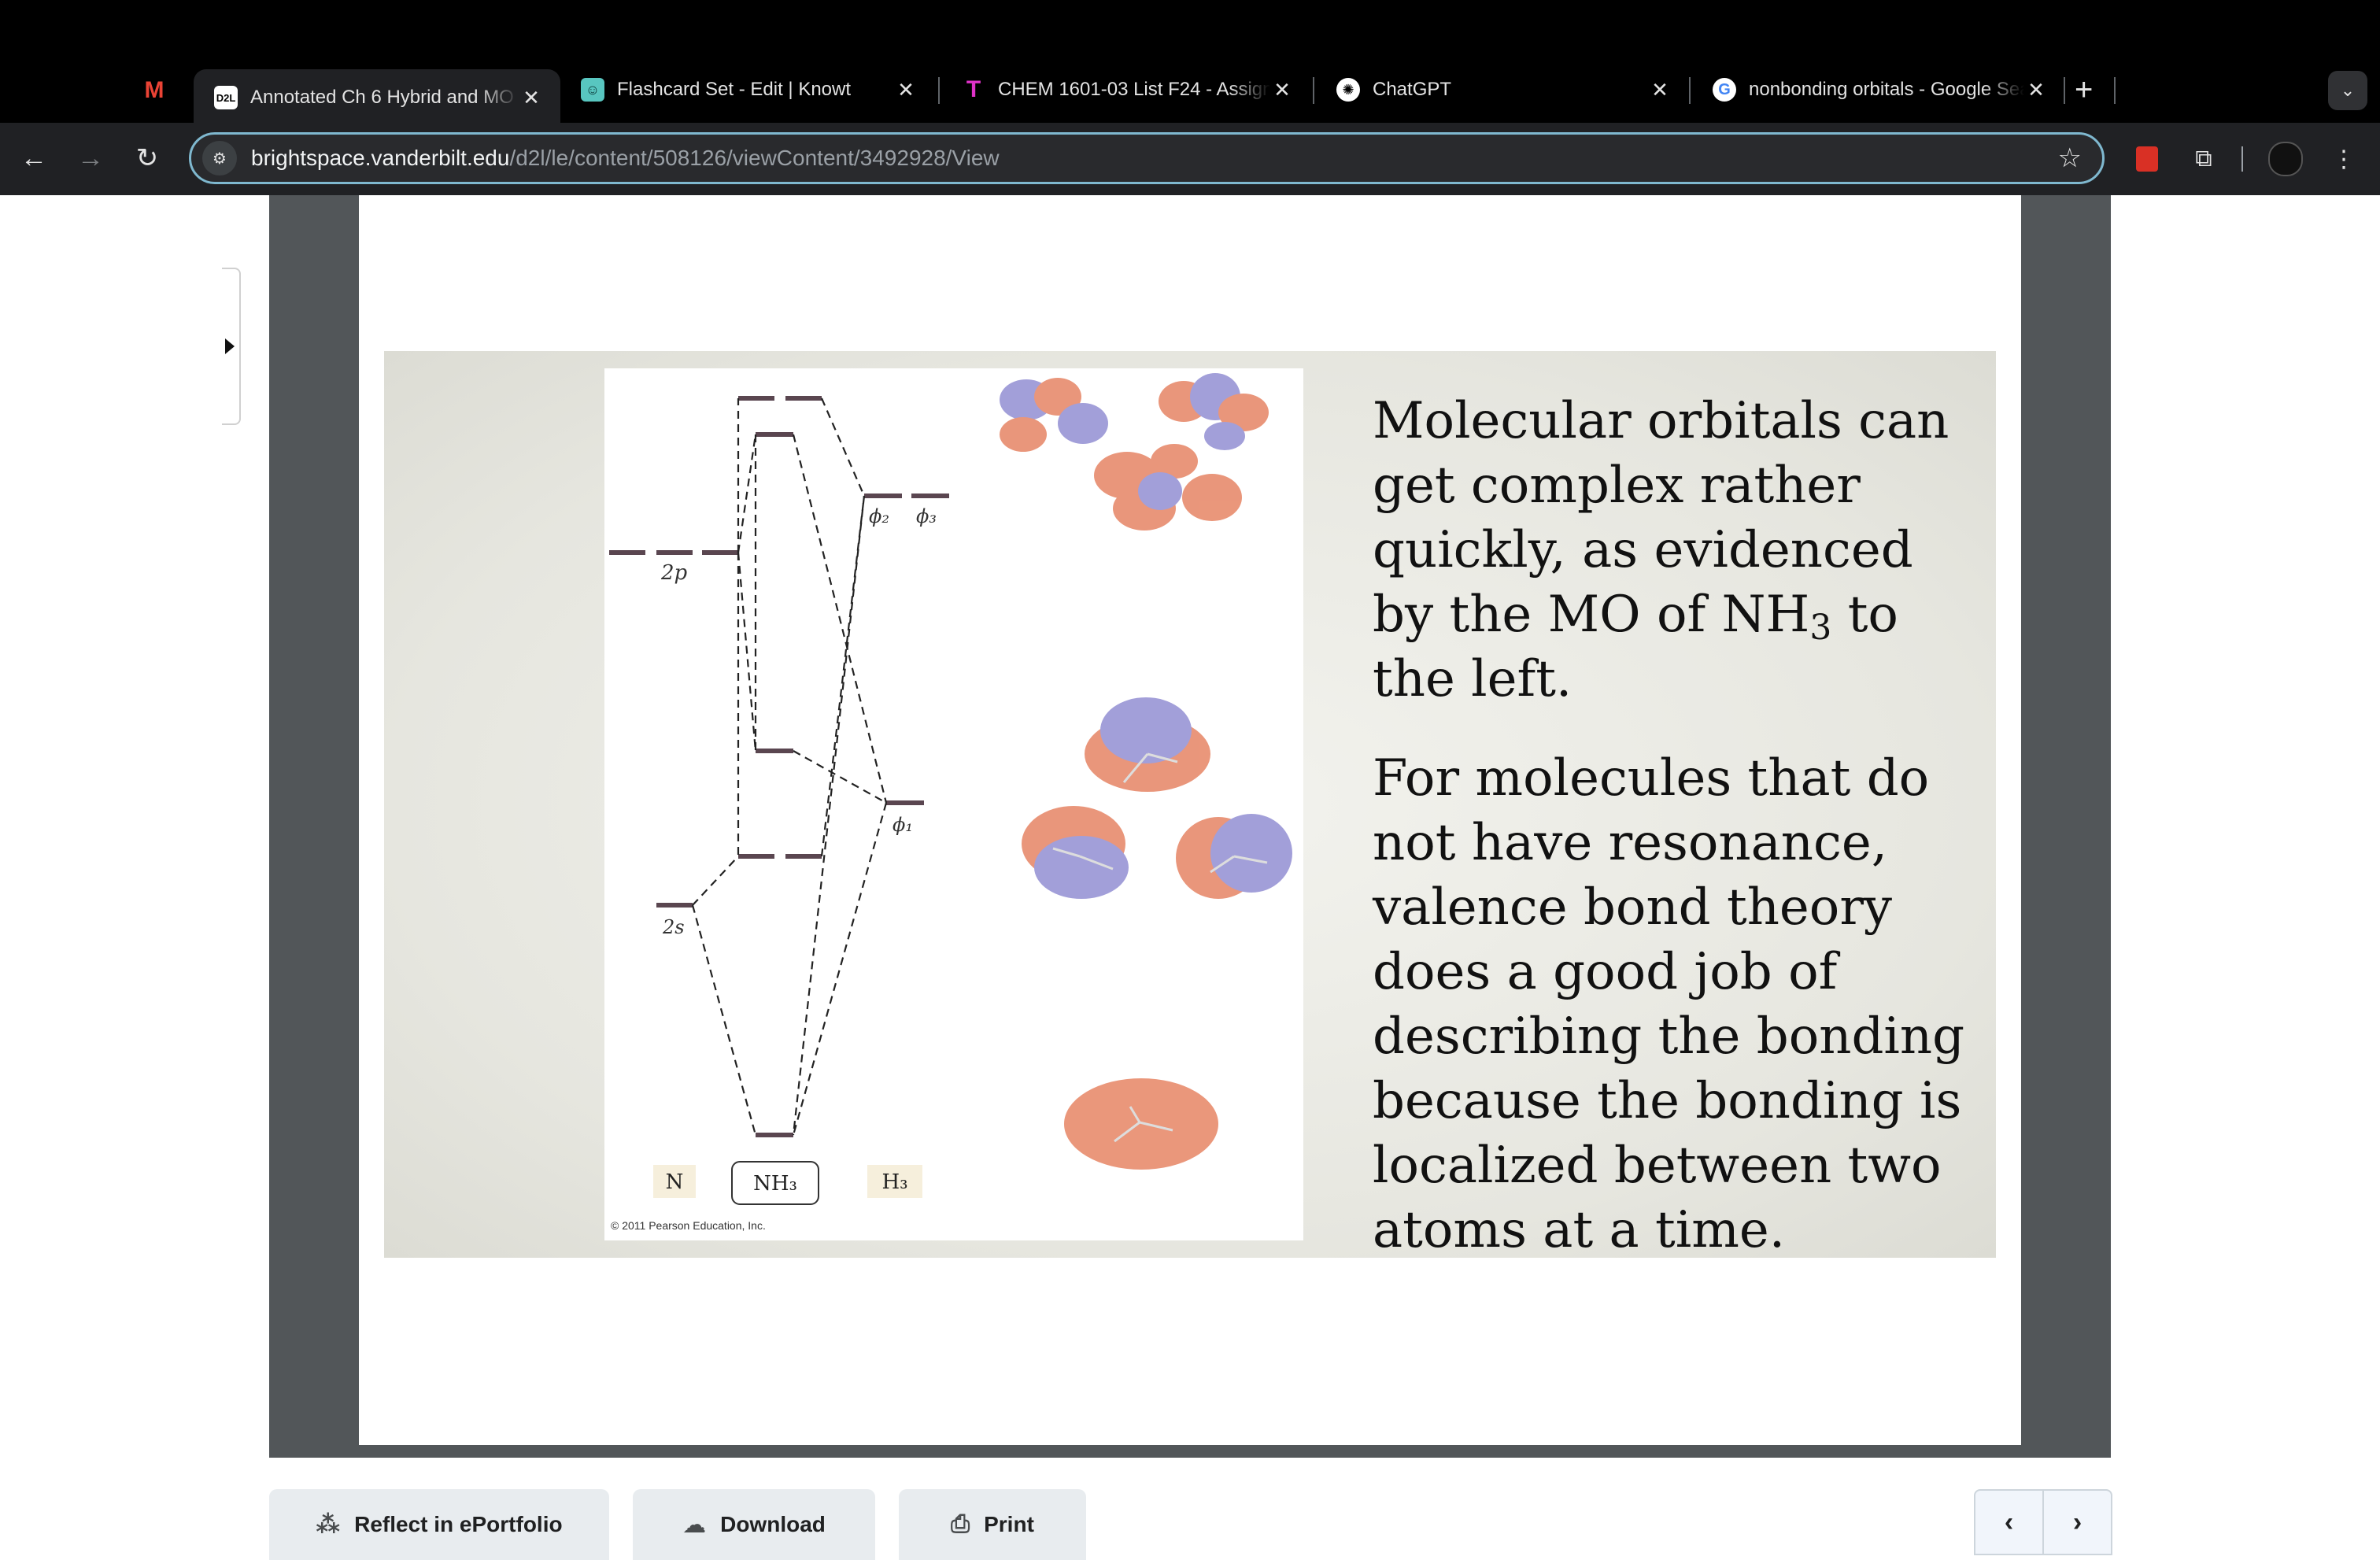 Image resolution: width=2380 pixels, height=1560 pixels. I want to click on tab-chem1601: T CHEM 1601-03 List F24 - Assignment ✕, so click(1126, 89).